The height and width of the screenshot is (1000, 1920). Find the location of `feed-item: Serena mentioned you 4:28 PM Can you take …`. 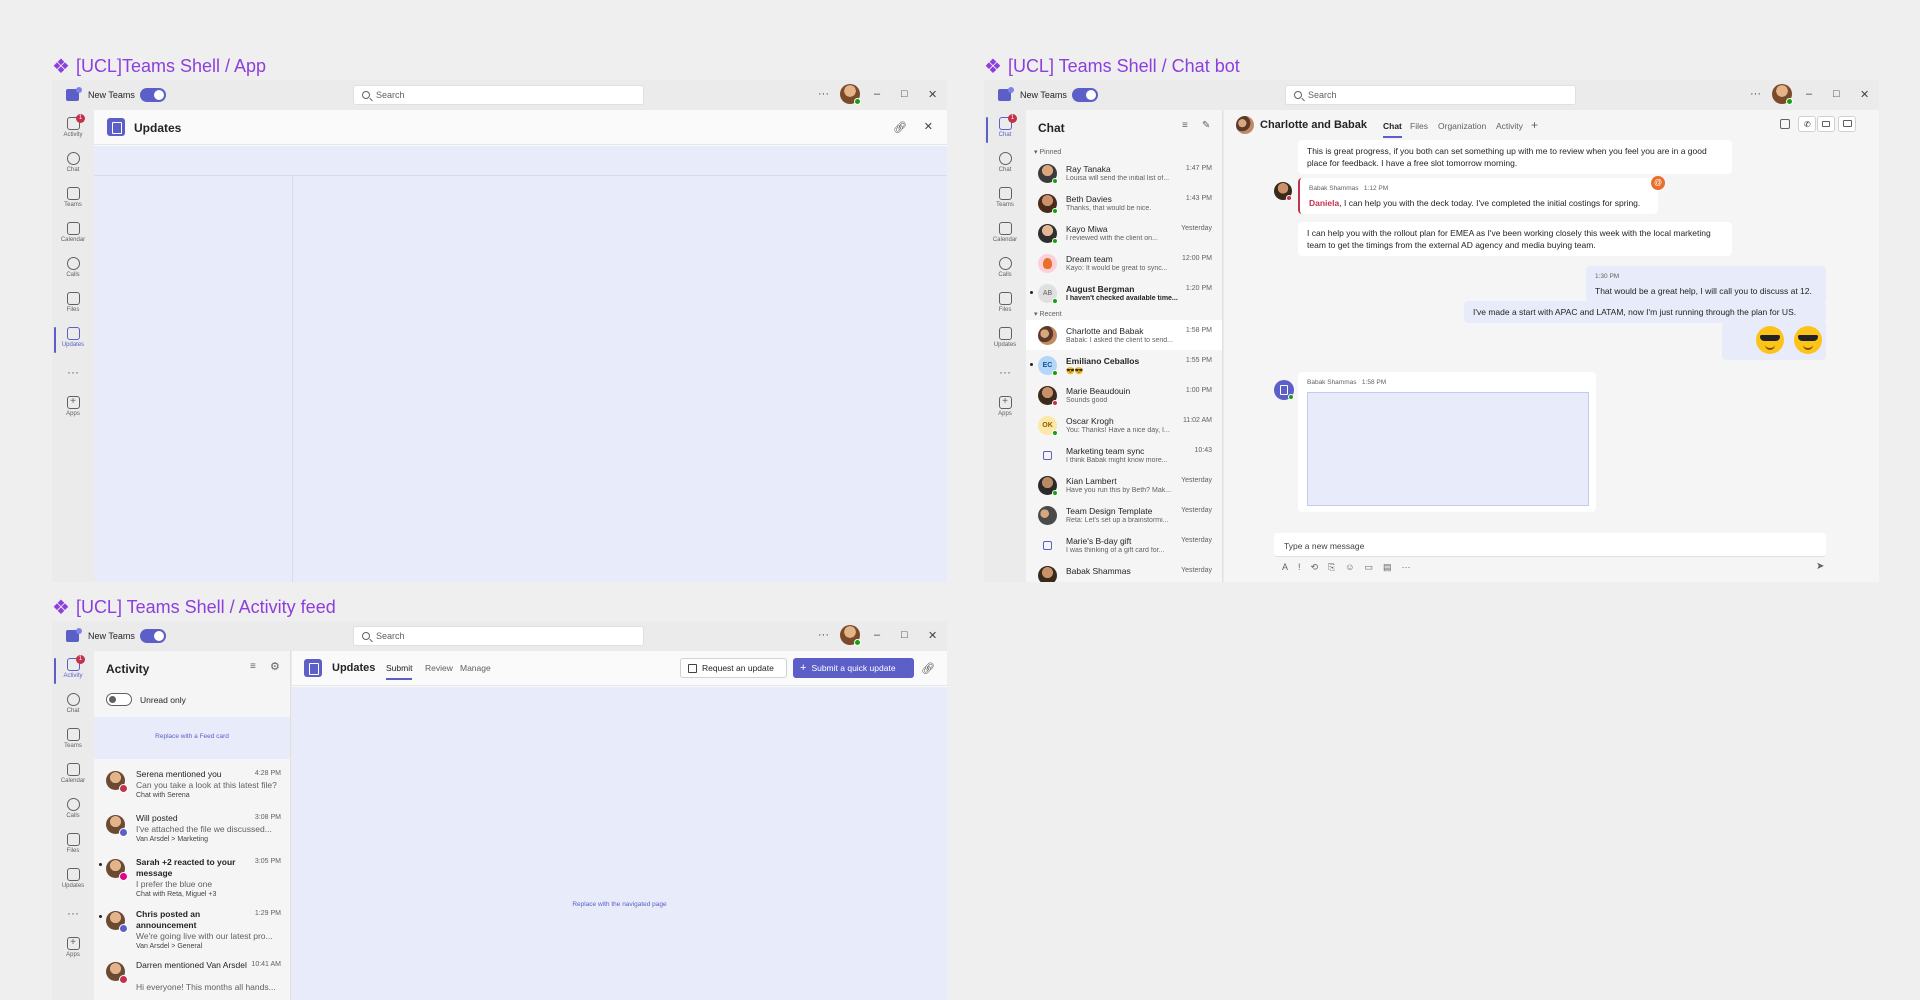

feed-item: Serena mentioned you 4:28 PM Can you take … is located at coordinates (192, 789).